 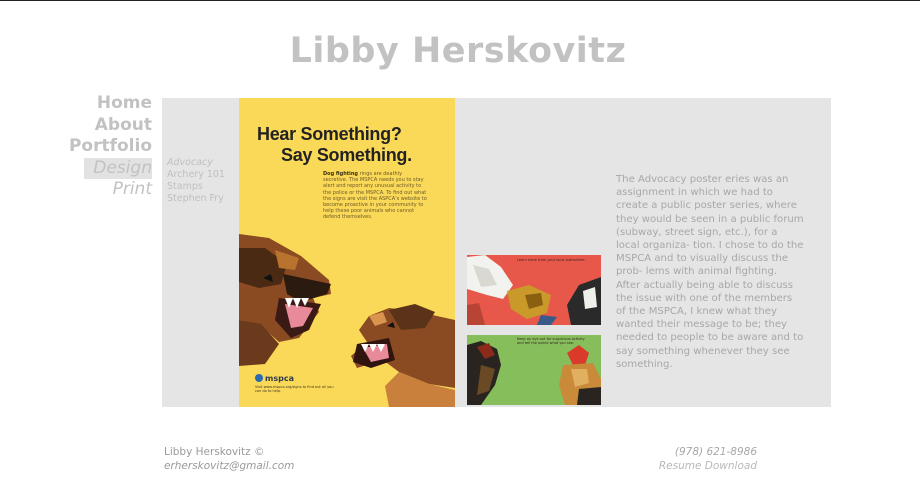 I want to click on nav-home: Home, so click(x=106, y=104).